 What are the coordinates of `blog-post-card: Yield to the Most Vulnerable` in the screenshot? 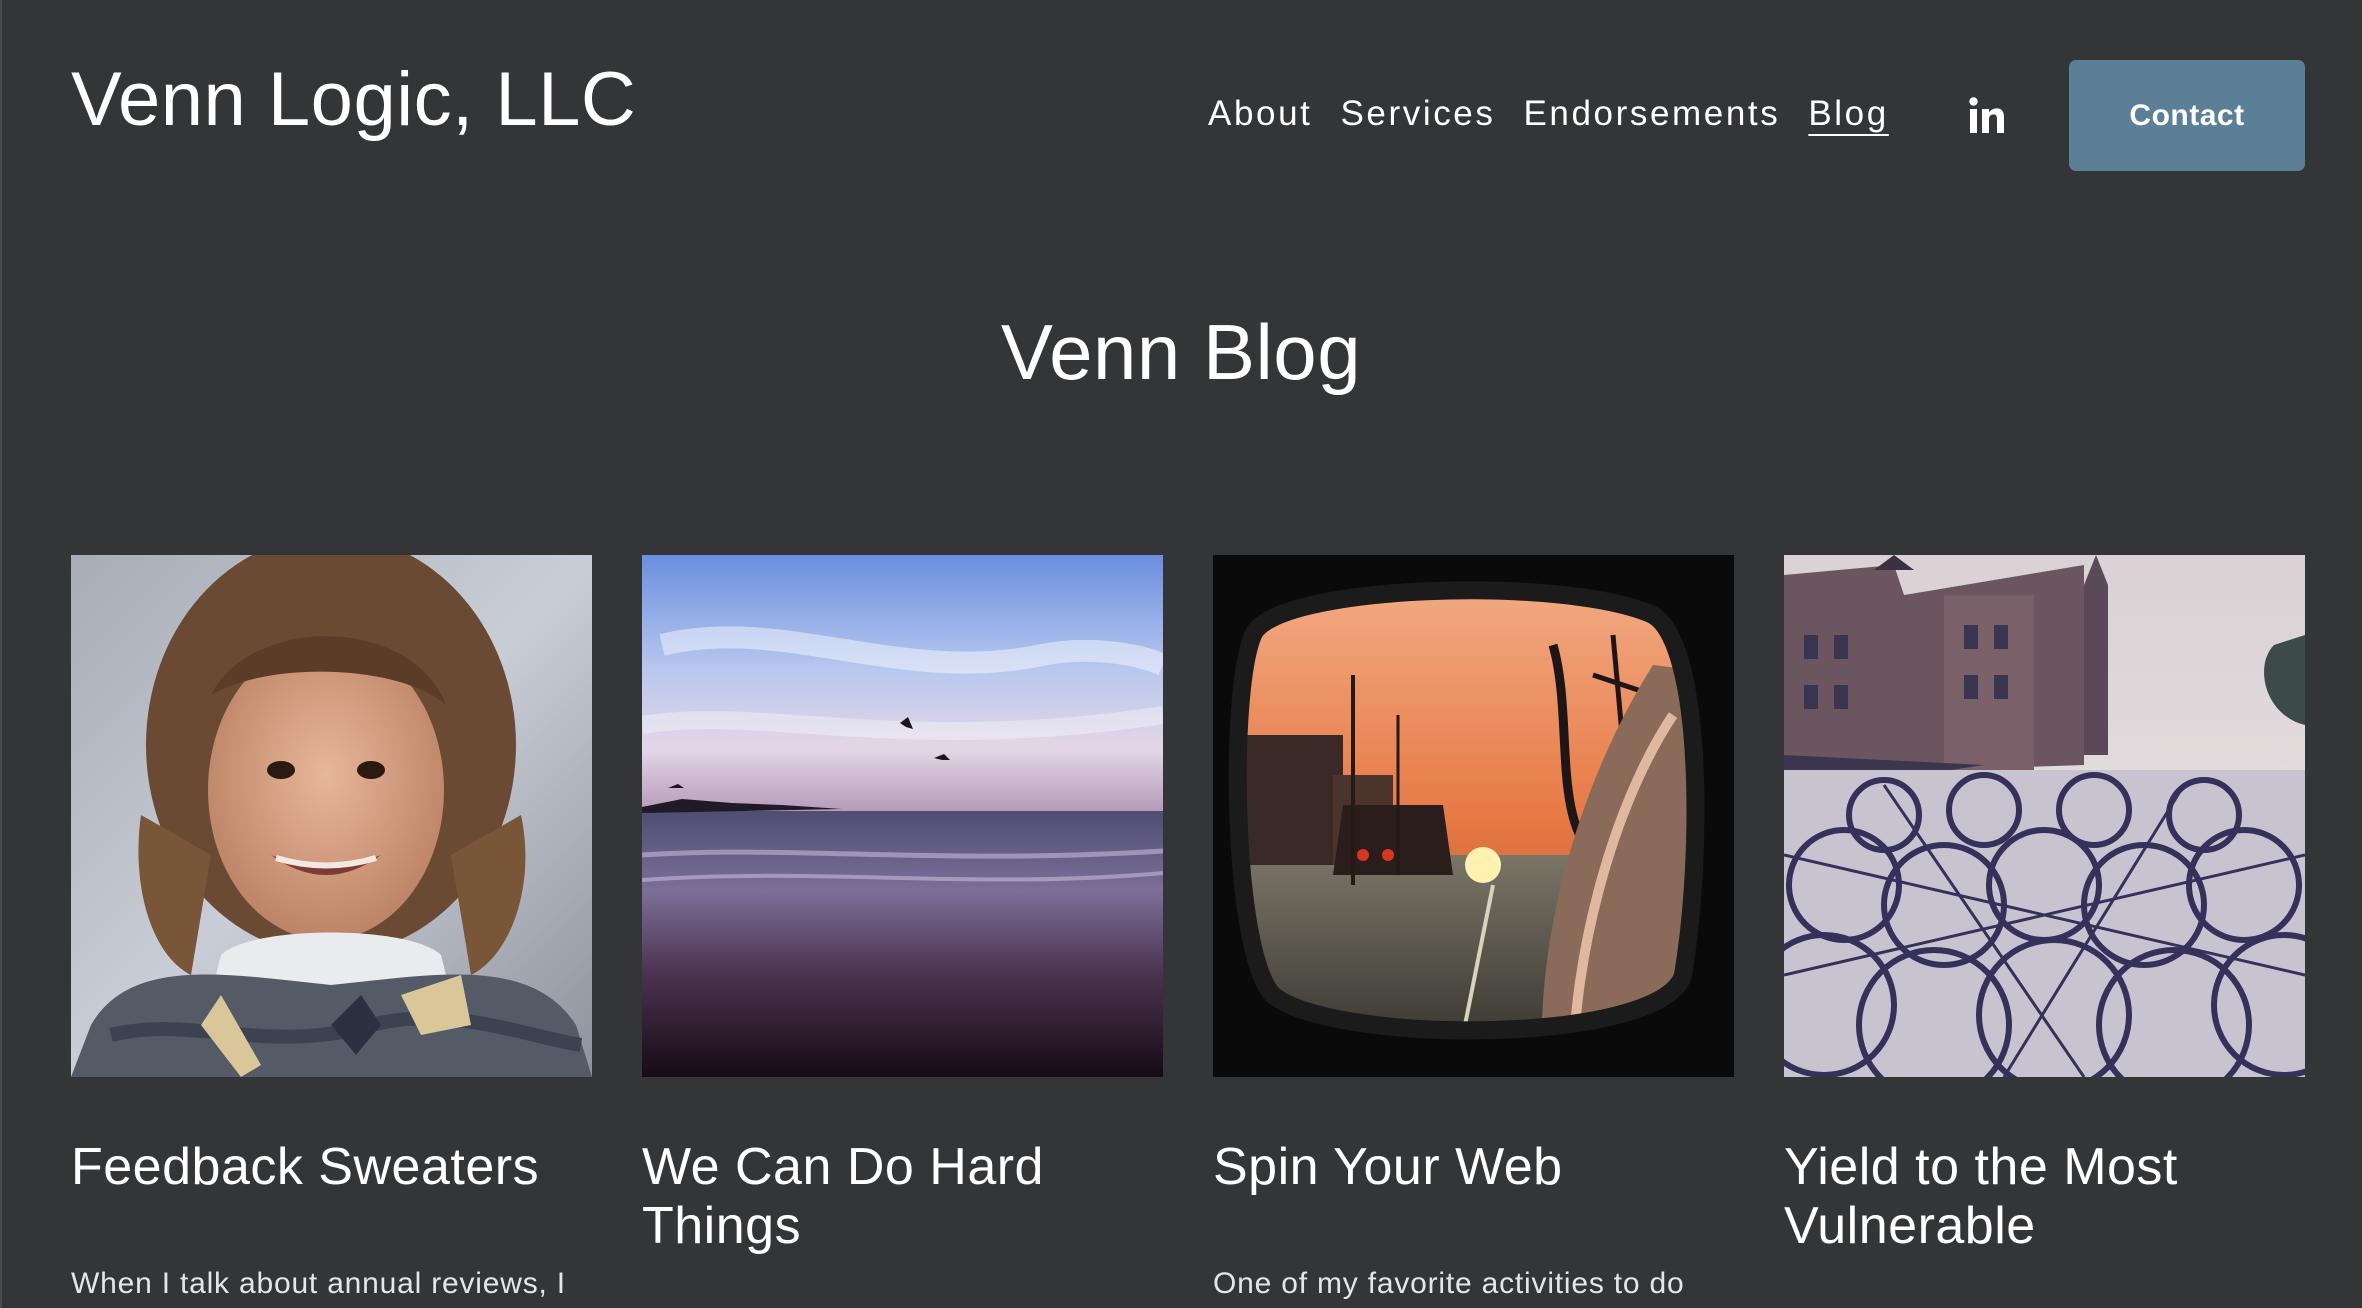 It's located at (2044, 905).